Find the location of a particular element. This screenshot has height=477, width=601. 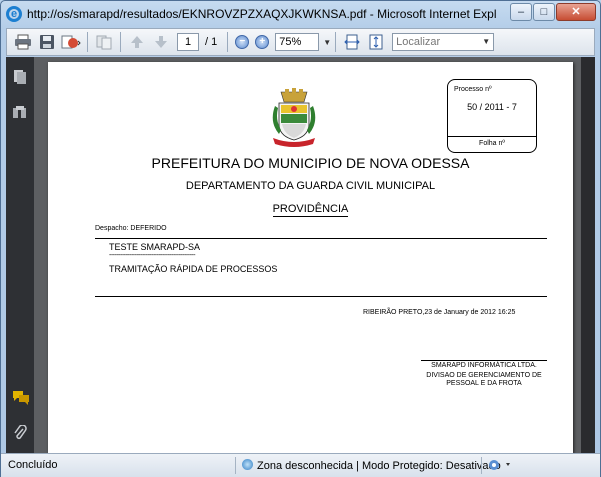

processo-label: Processo nº is located at coordinates (473, 89).